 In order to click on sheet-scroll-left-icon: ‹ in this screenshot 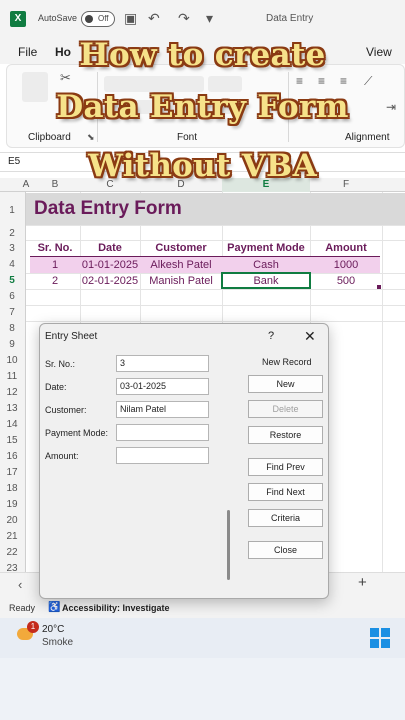, I will do `click(20, 584)`.